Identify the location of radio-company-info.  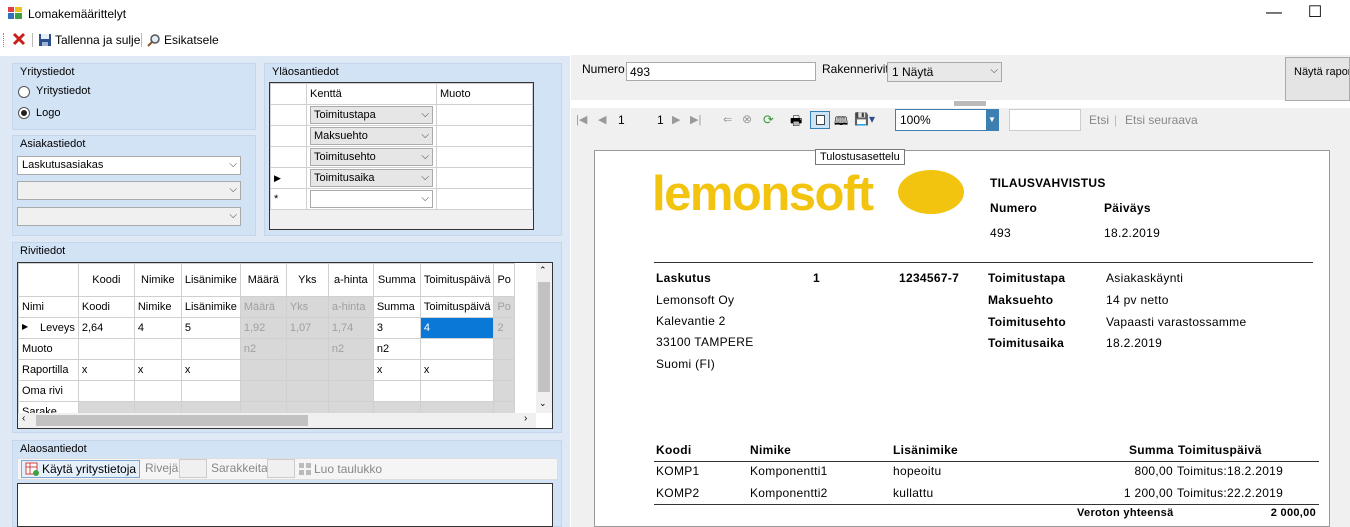
(24, 92).